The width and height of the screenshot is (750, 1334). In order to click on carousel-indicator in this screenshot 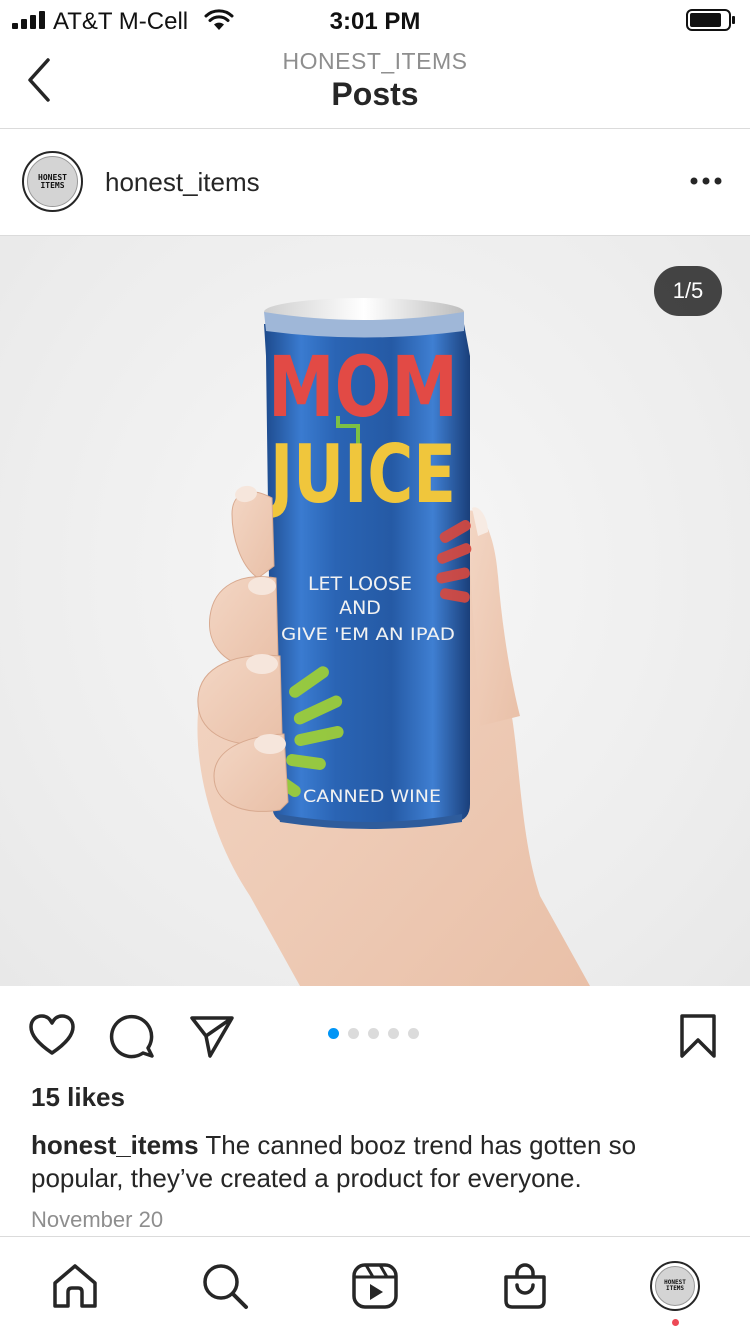, I will do `click(373, 1034)`.